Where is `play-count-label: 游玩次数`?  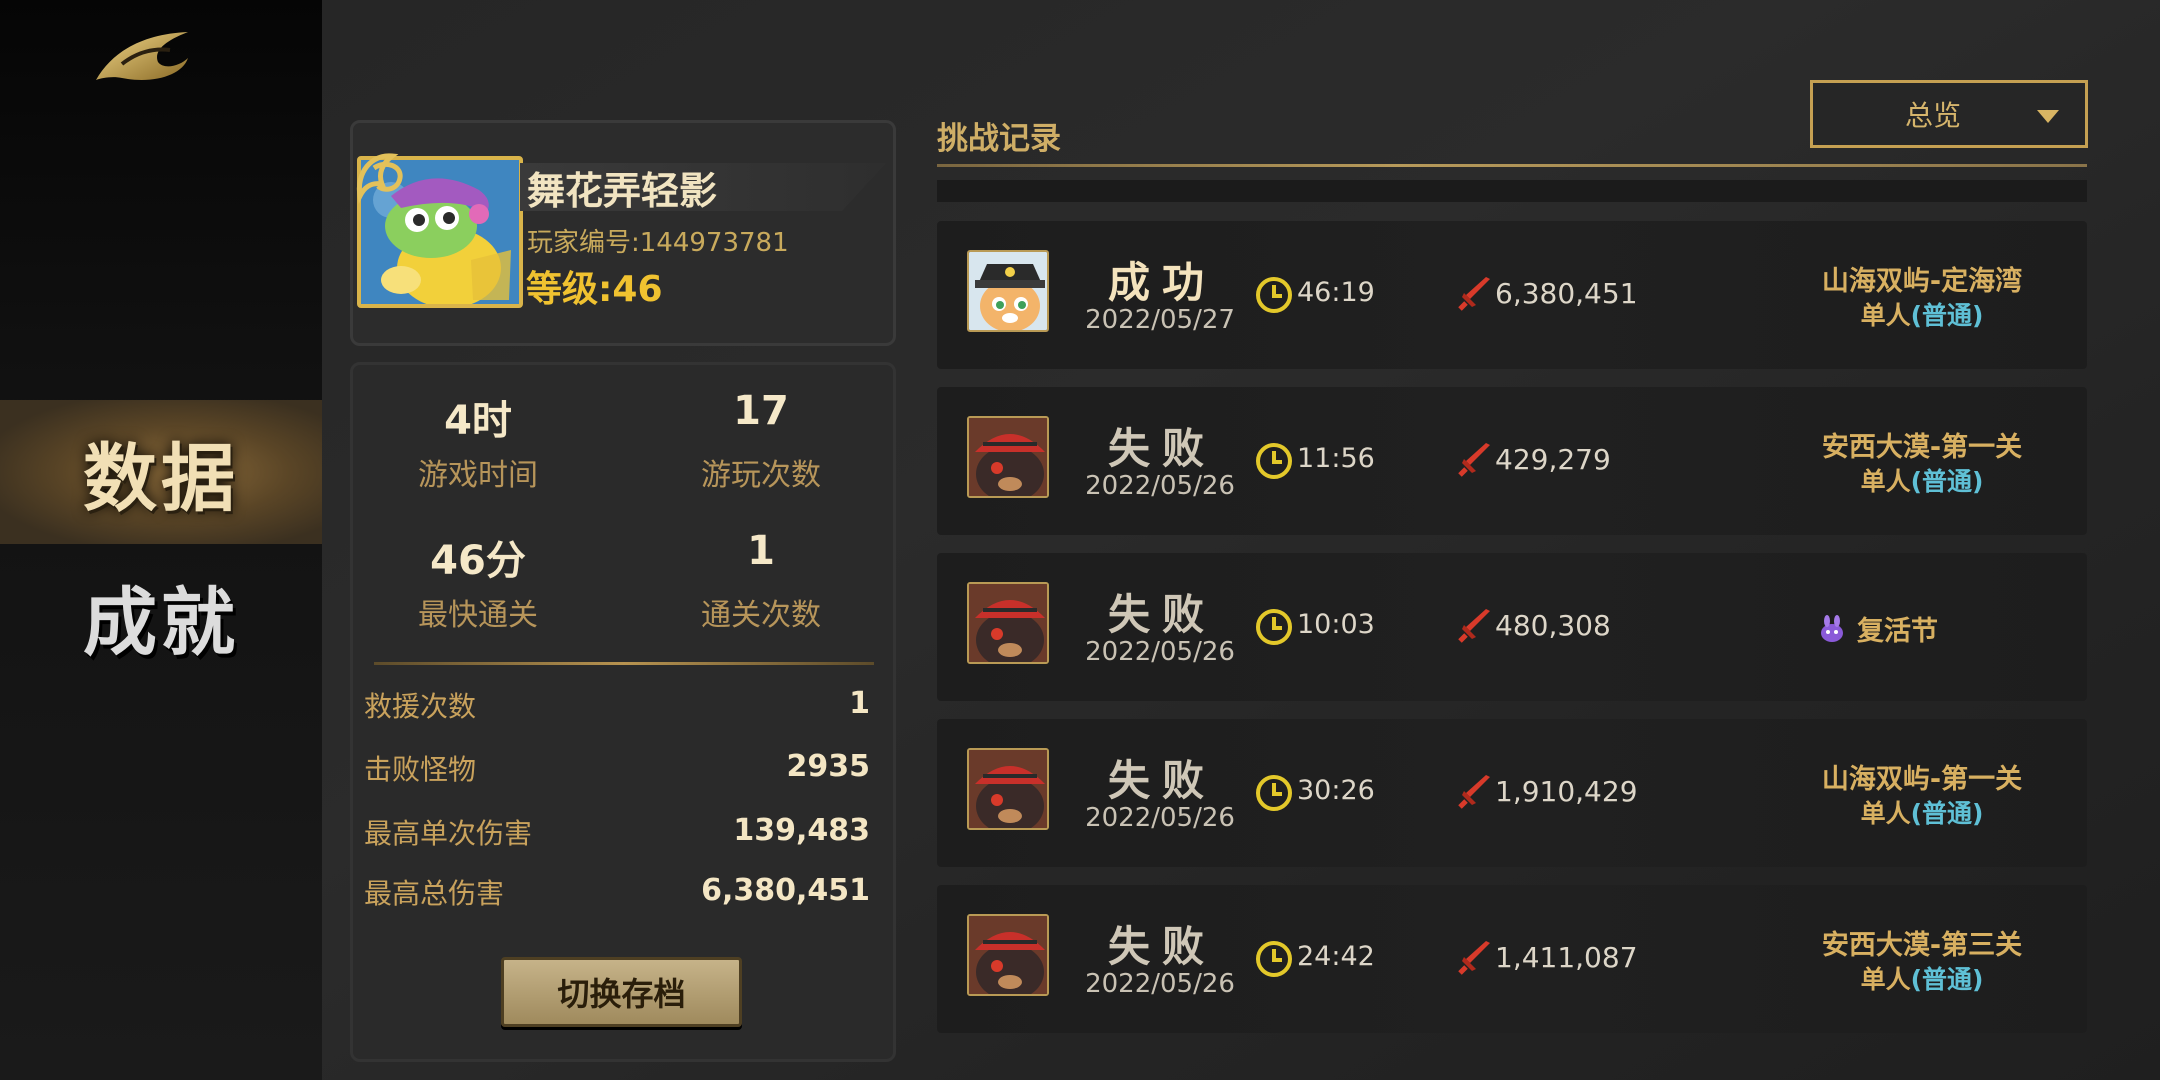
play-count-label: 游玩次数 is located at coordinates (761, 475).